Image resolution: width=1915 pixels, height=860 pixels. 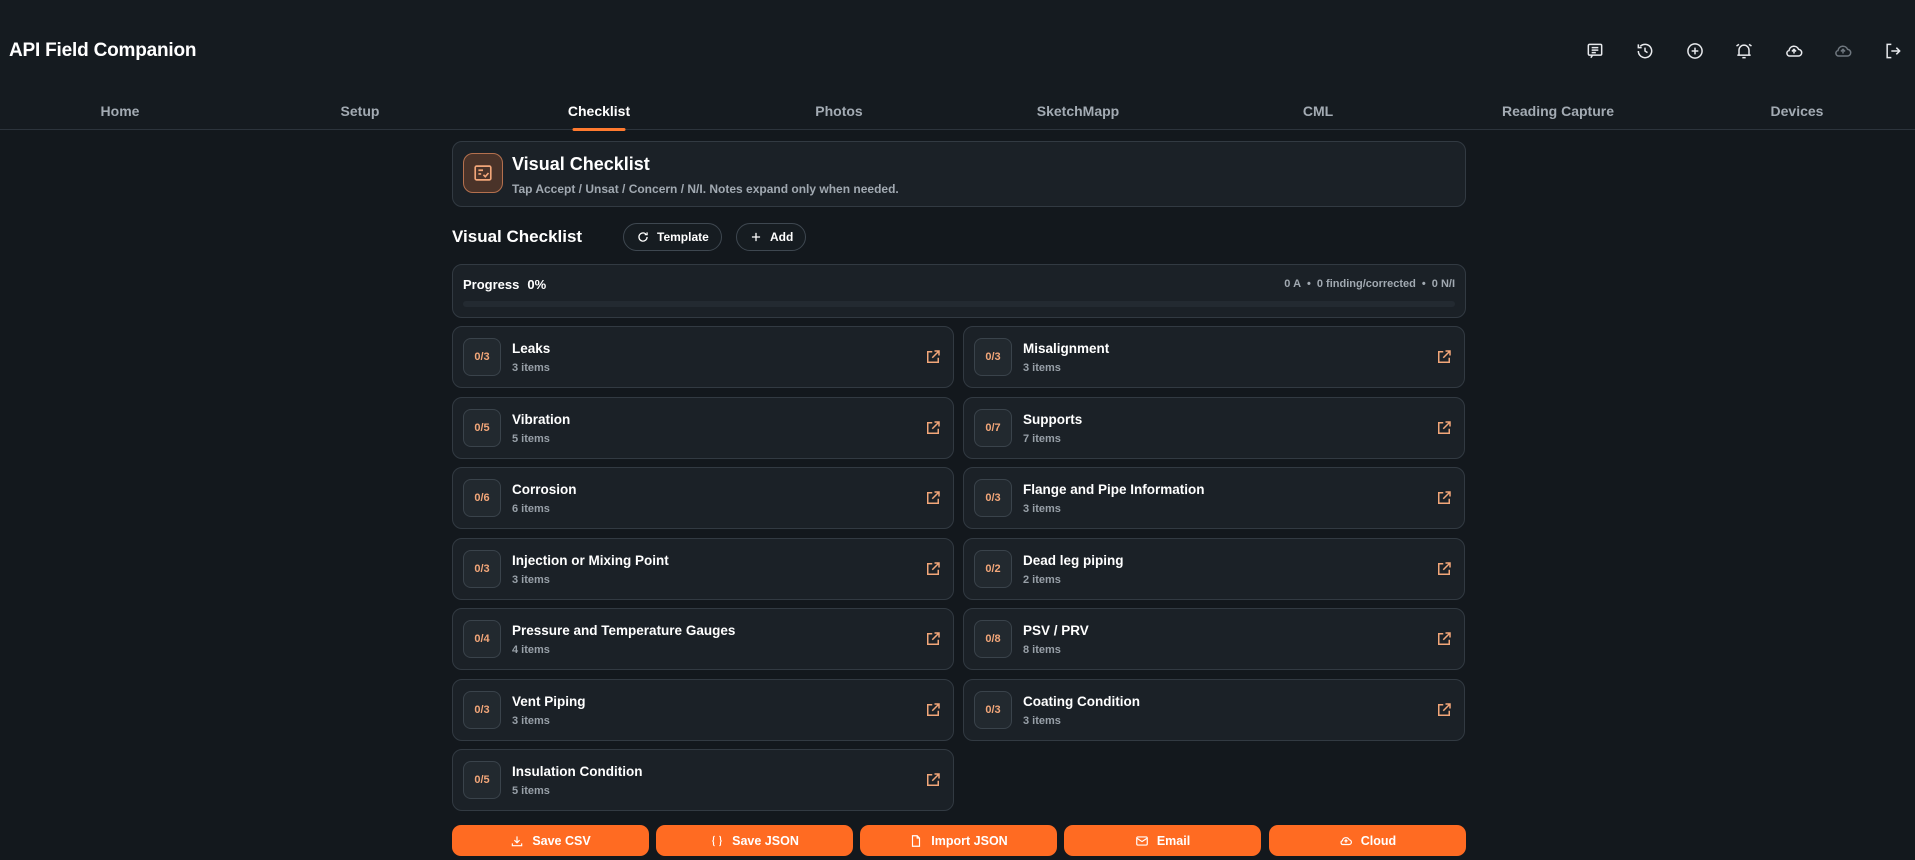 What do you see at coordinates (703, 498) in the screenshot?
I see `category-card: 0/6 Corrosion 6 items` at bounding box center [703, 498].